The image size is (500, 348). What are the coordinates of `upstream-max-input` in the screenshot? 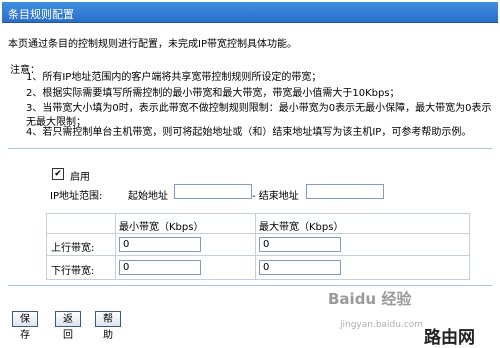 It's located at (300, 244).